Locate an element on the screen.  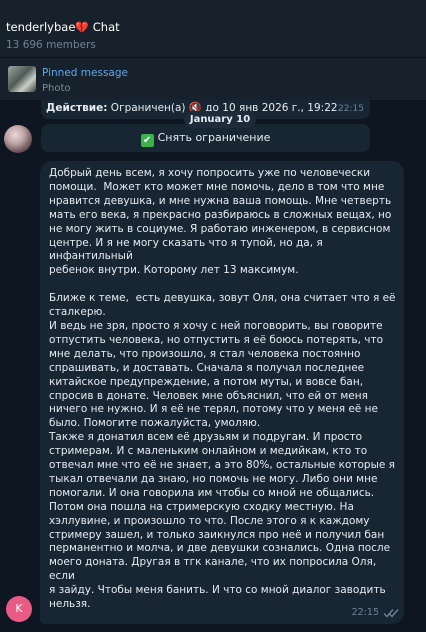
chat-title: tenderlybae💔 Chat is located at coordinates (63, 27).